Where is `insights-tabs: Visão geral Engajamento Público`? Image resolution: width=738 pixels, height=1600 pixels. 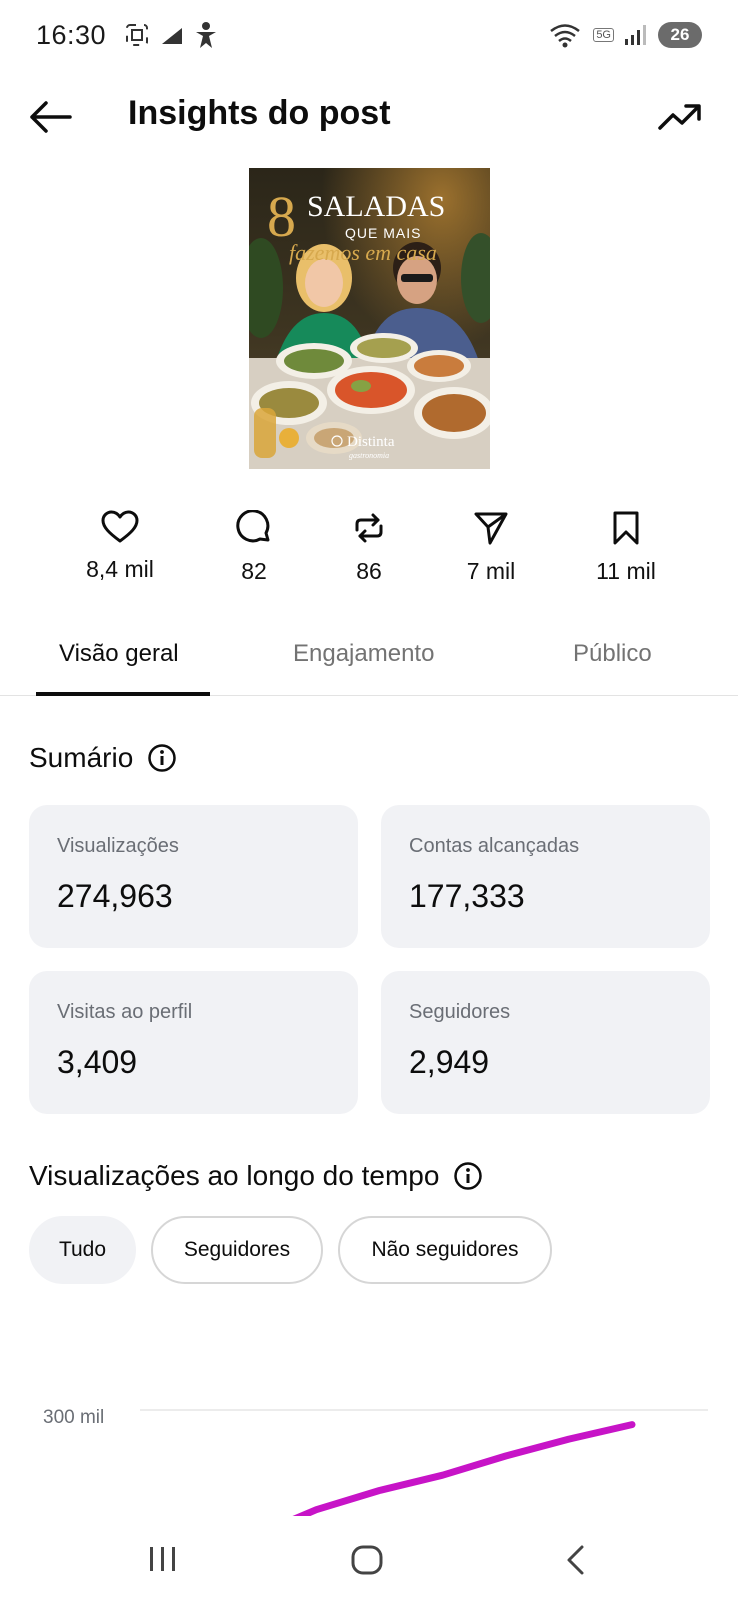 insights-tabs: Visão geral Engajamento Público is located at coordinates (369, 658).